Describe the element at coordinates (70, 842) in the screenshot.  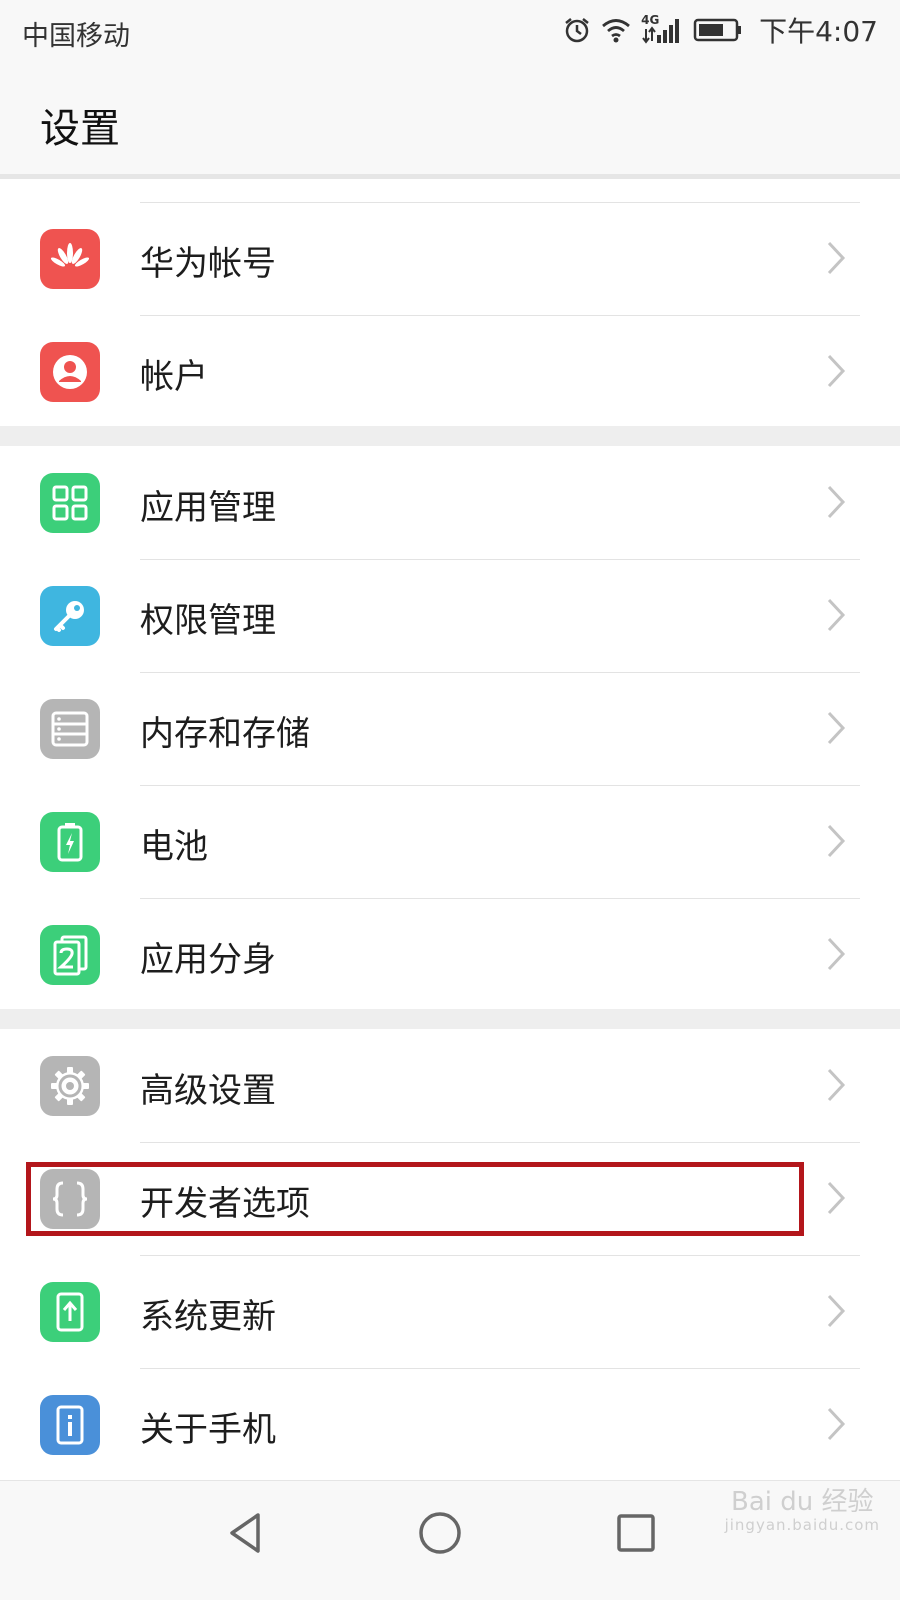
I see `battery-icon` at that location.